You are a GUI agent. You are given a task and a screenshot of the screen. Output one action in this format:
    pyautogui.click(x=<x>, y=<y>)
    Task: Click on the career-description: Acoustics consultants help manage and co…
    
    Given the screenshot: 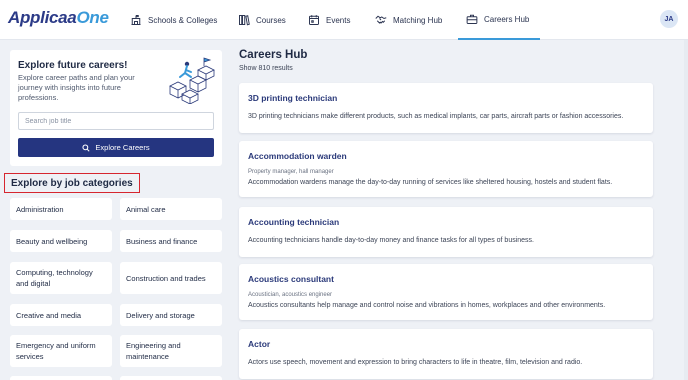 What is the action you would take?
    pyautogui.click(x=427, y=305)
    